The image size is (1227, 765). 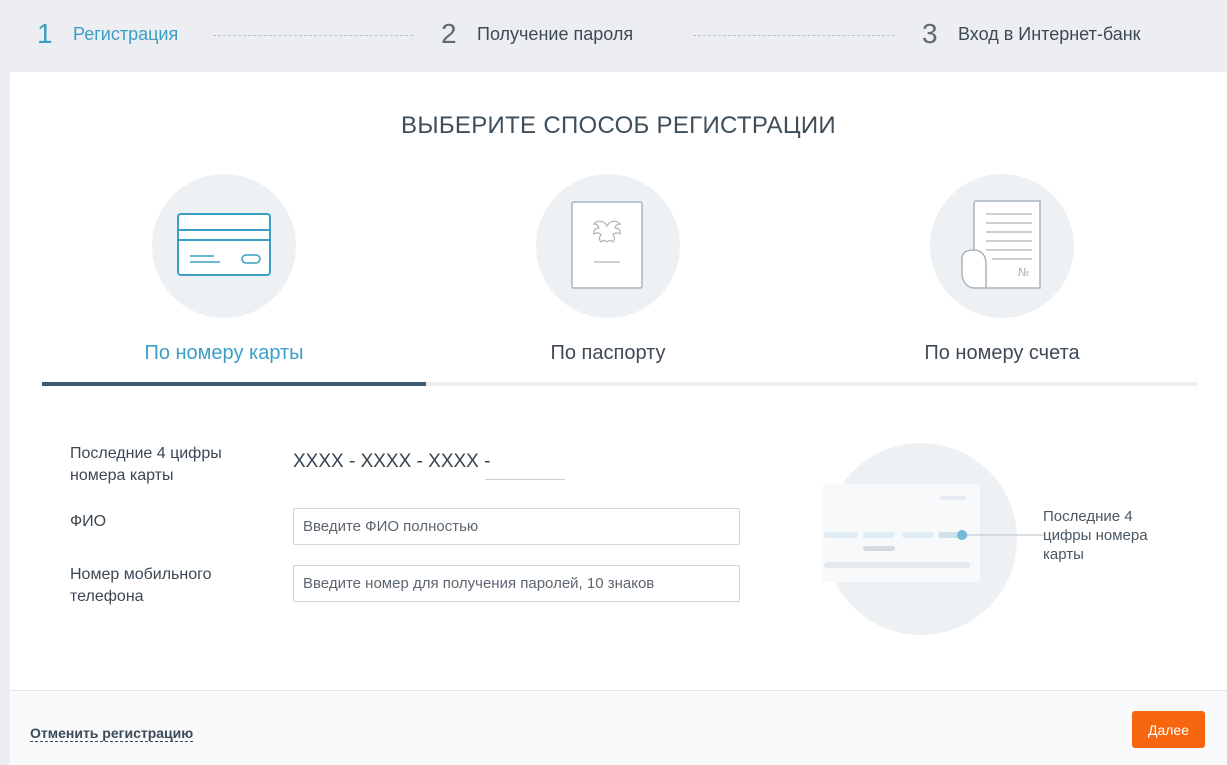 What do you see at coordinates (618, 727) in the screenshot?
I see `form-footer: Отменить регистрацию Далее` at bounding box center [618, 727].